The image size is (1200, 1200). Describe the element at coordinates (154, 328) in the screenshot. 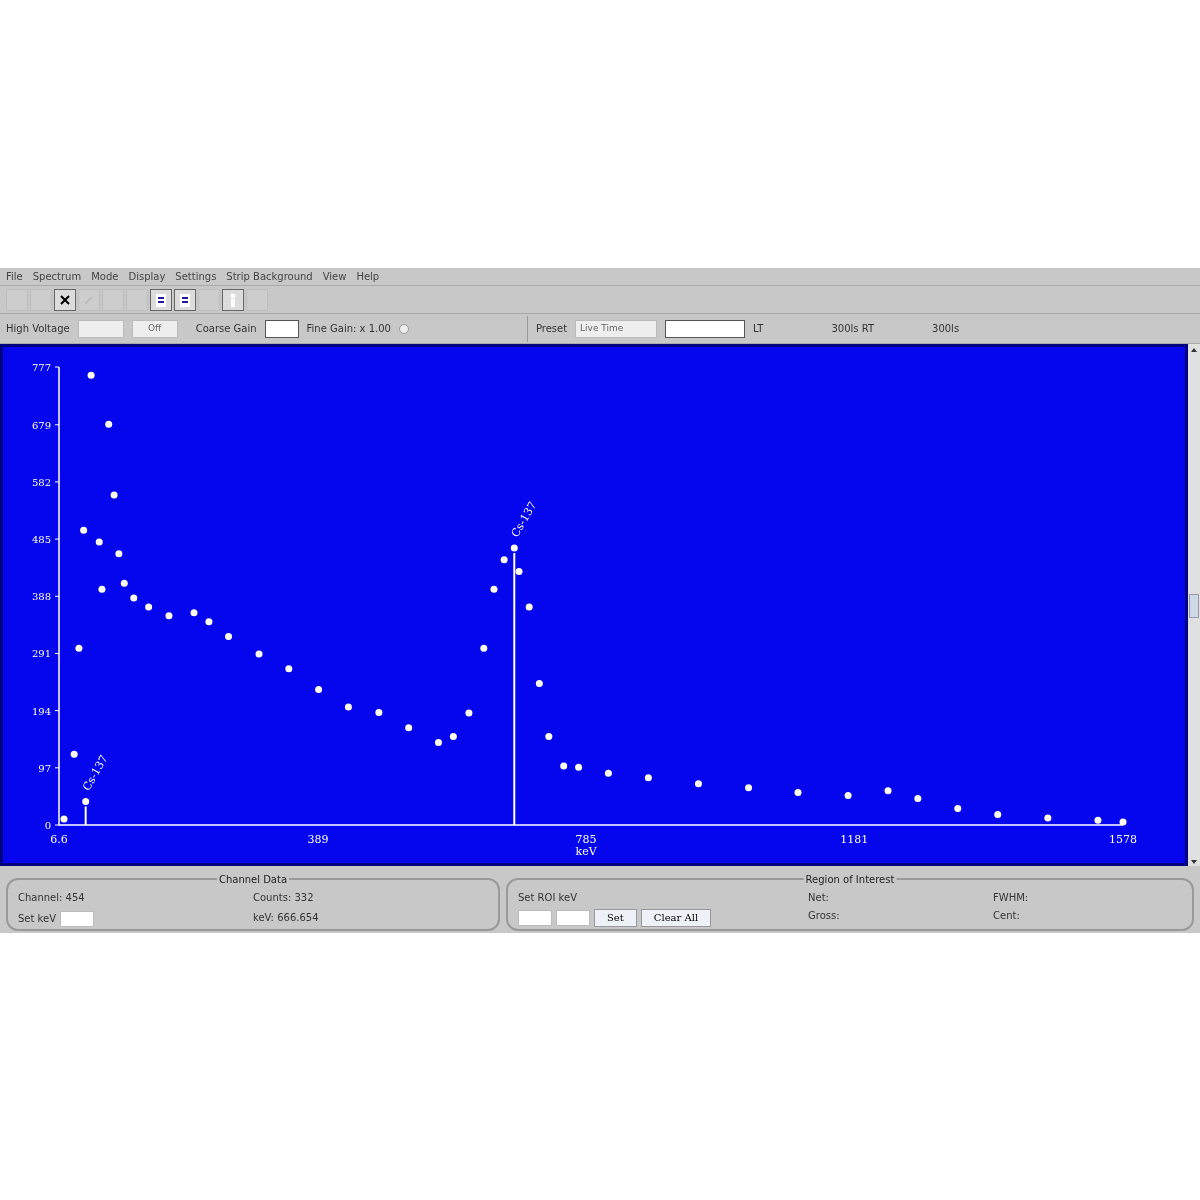

I see `toggle-field: Off` at that location.